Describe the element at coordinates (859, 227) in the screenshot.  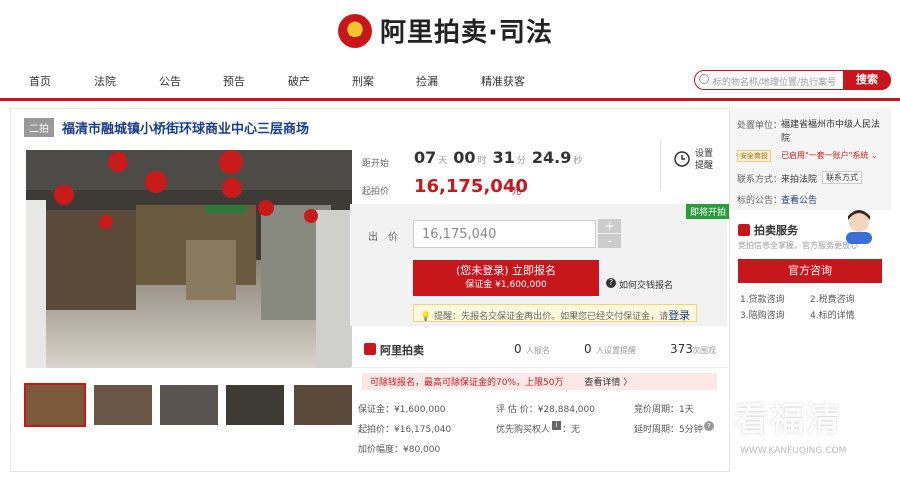
I see `service-agent-avatar` at that location.